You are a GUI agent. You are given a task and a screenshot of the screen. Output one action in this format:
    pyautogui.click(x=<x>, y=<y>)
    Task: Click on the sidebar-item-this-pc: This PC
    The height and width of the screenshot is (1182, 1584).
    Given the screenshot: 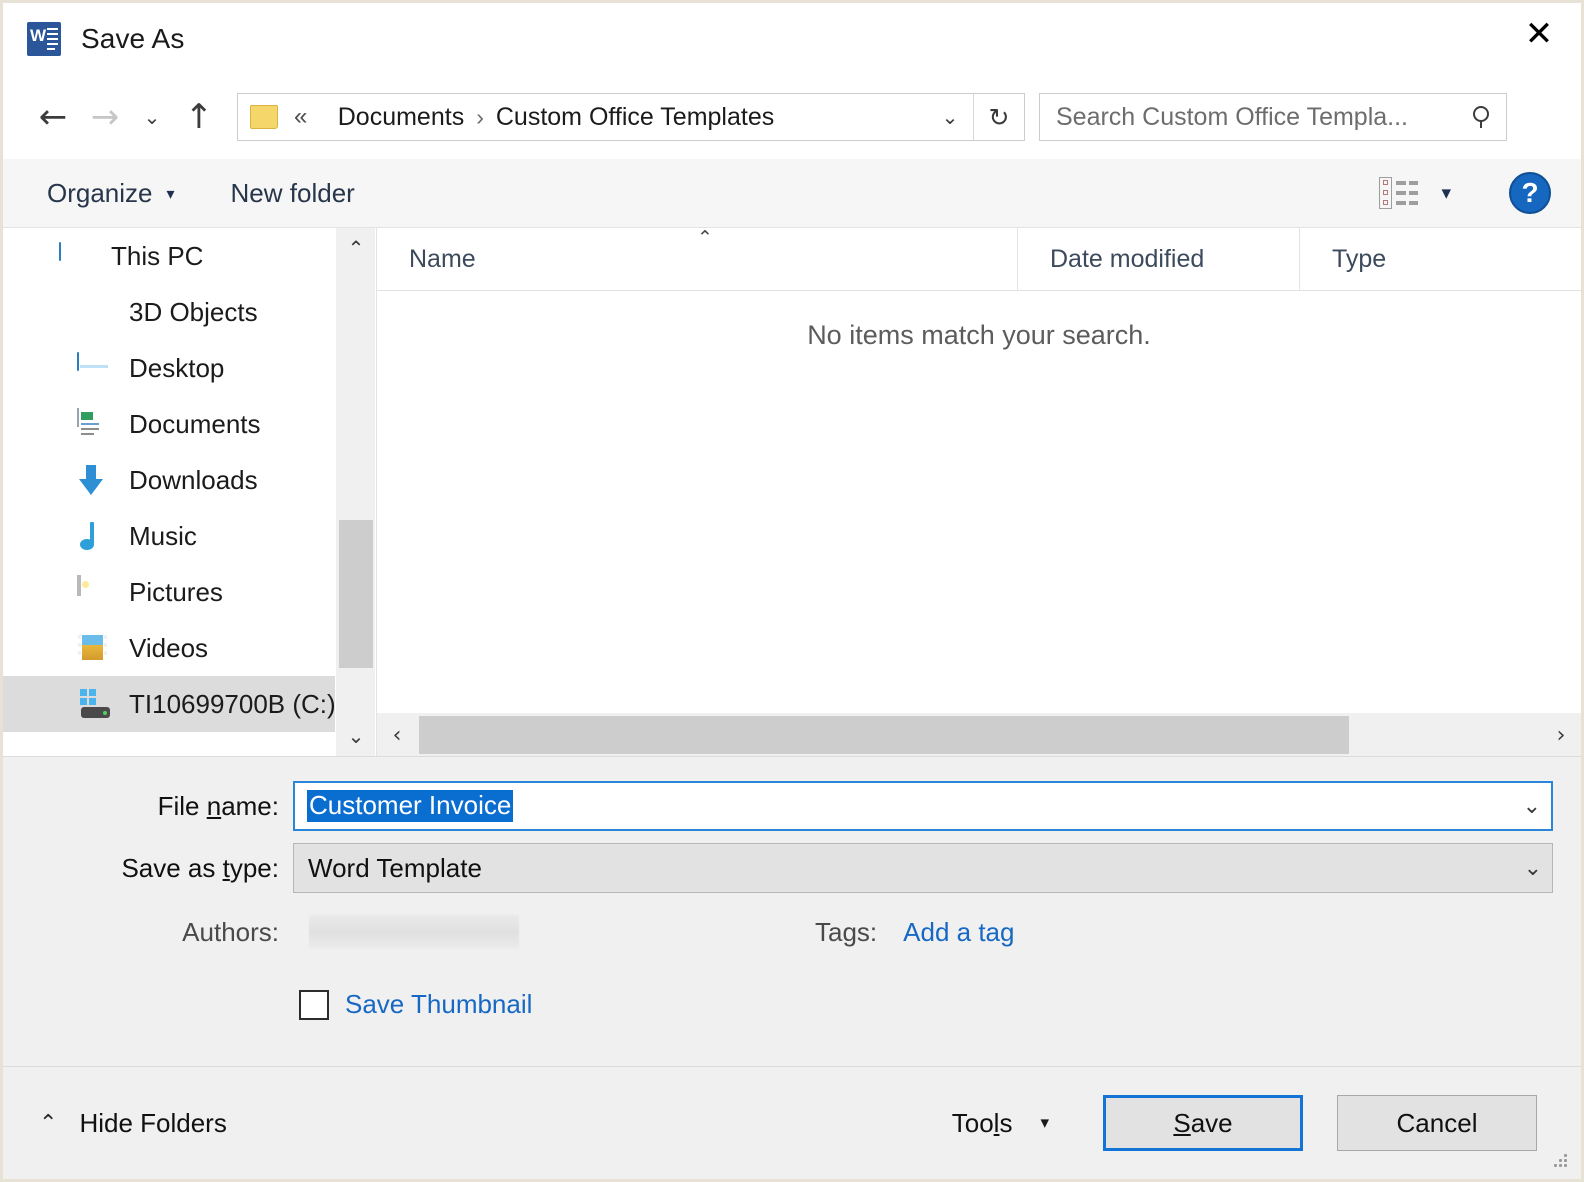 What is the action you would take?
    pyautogui.click(x=169, y=256)
    